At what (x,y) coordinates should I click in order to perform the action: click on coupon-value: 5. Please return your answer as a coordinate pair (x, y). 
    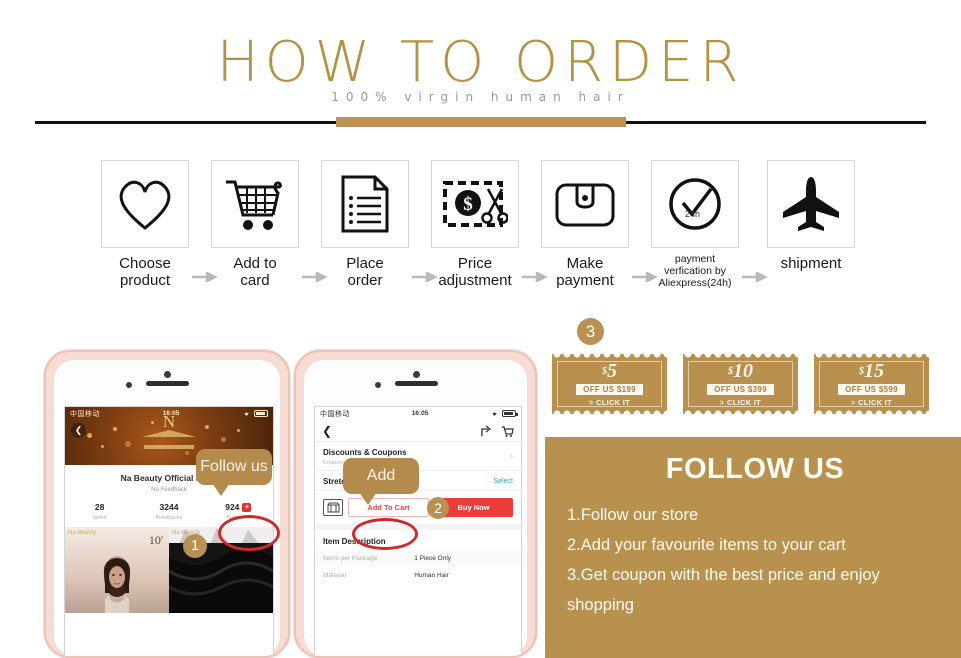
    Looking at the image, I should click on (612, 371).